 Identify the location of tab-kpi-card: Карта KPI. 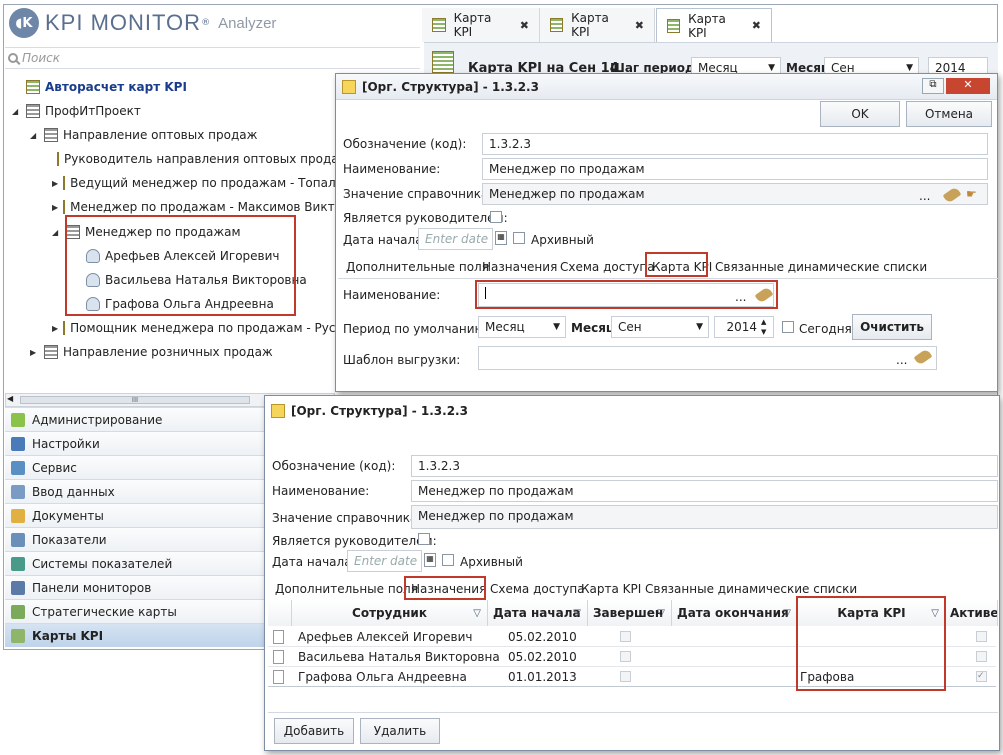
(611, 589).